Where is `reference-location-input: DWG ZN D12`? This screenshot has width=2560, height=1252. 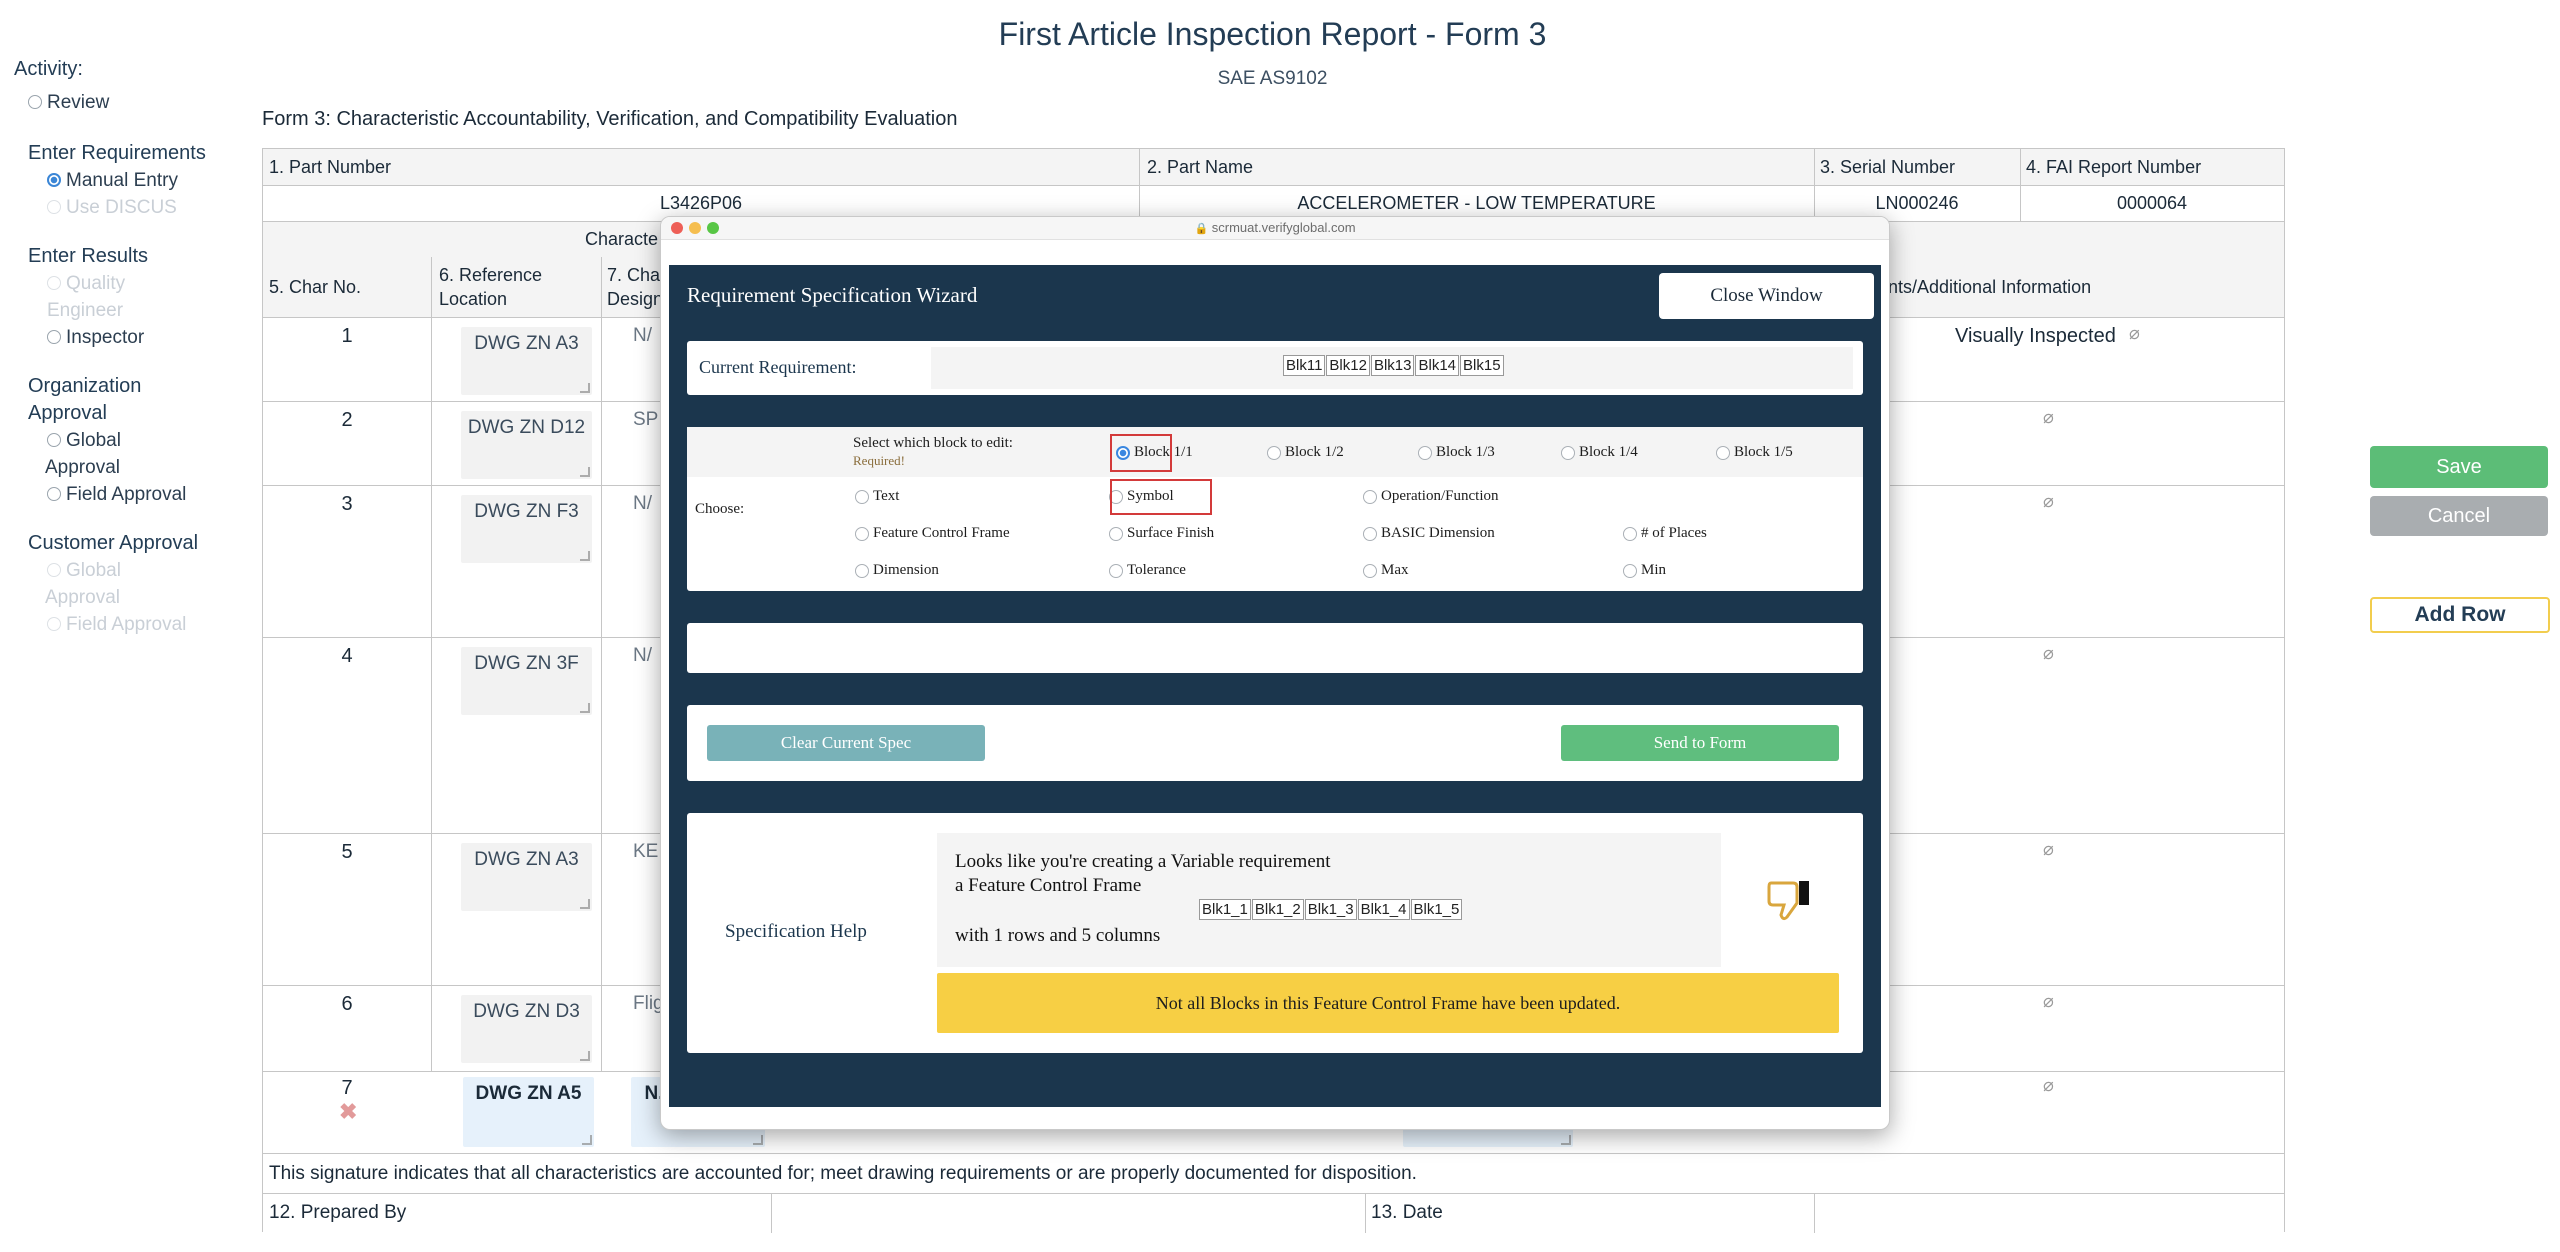 reference-location-input: DWG ZN D12 is located at coordinates (526, 445).